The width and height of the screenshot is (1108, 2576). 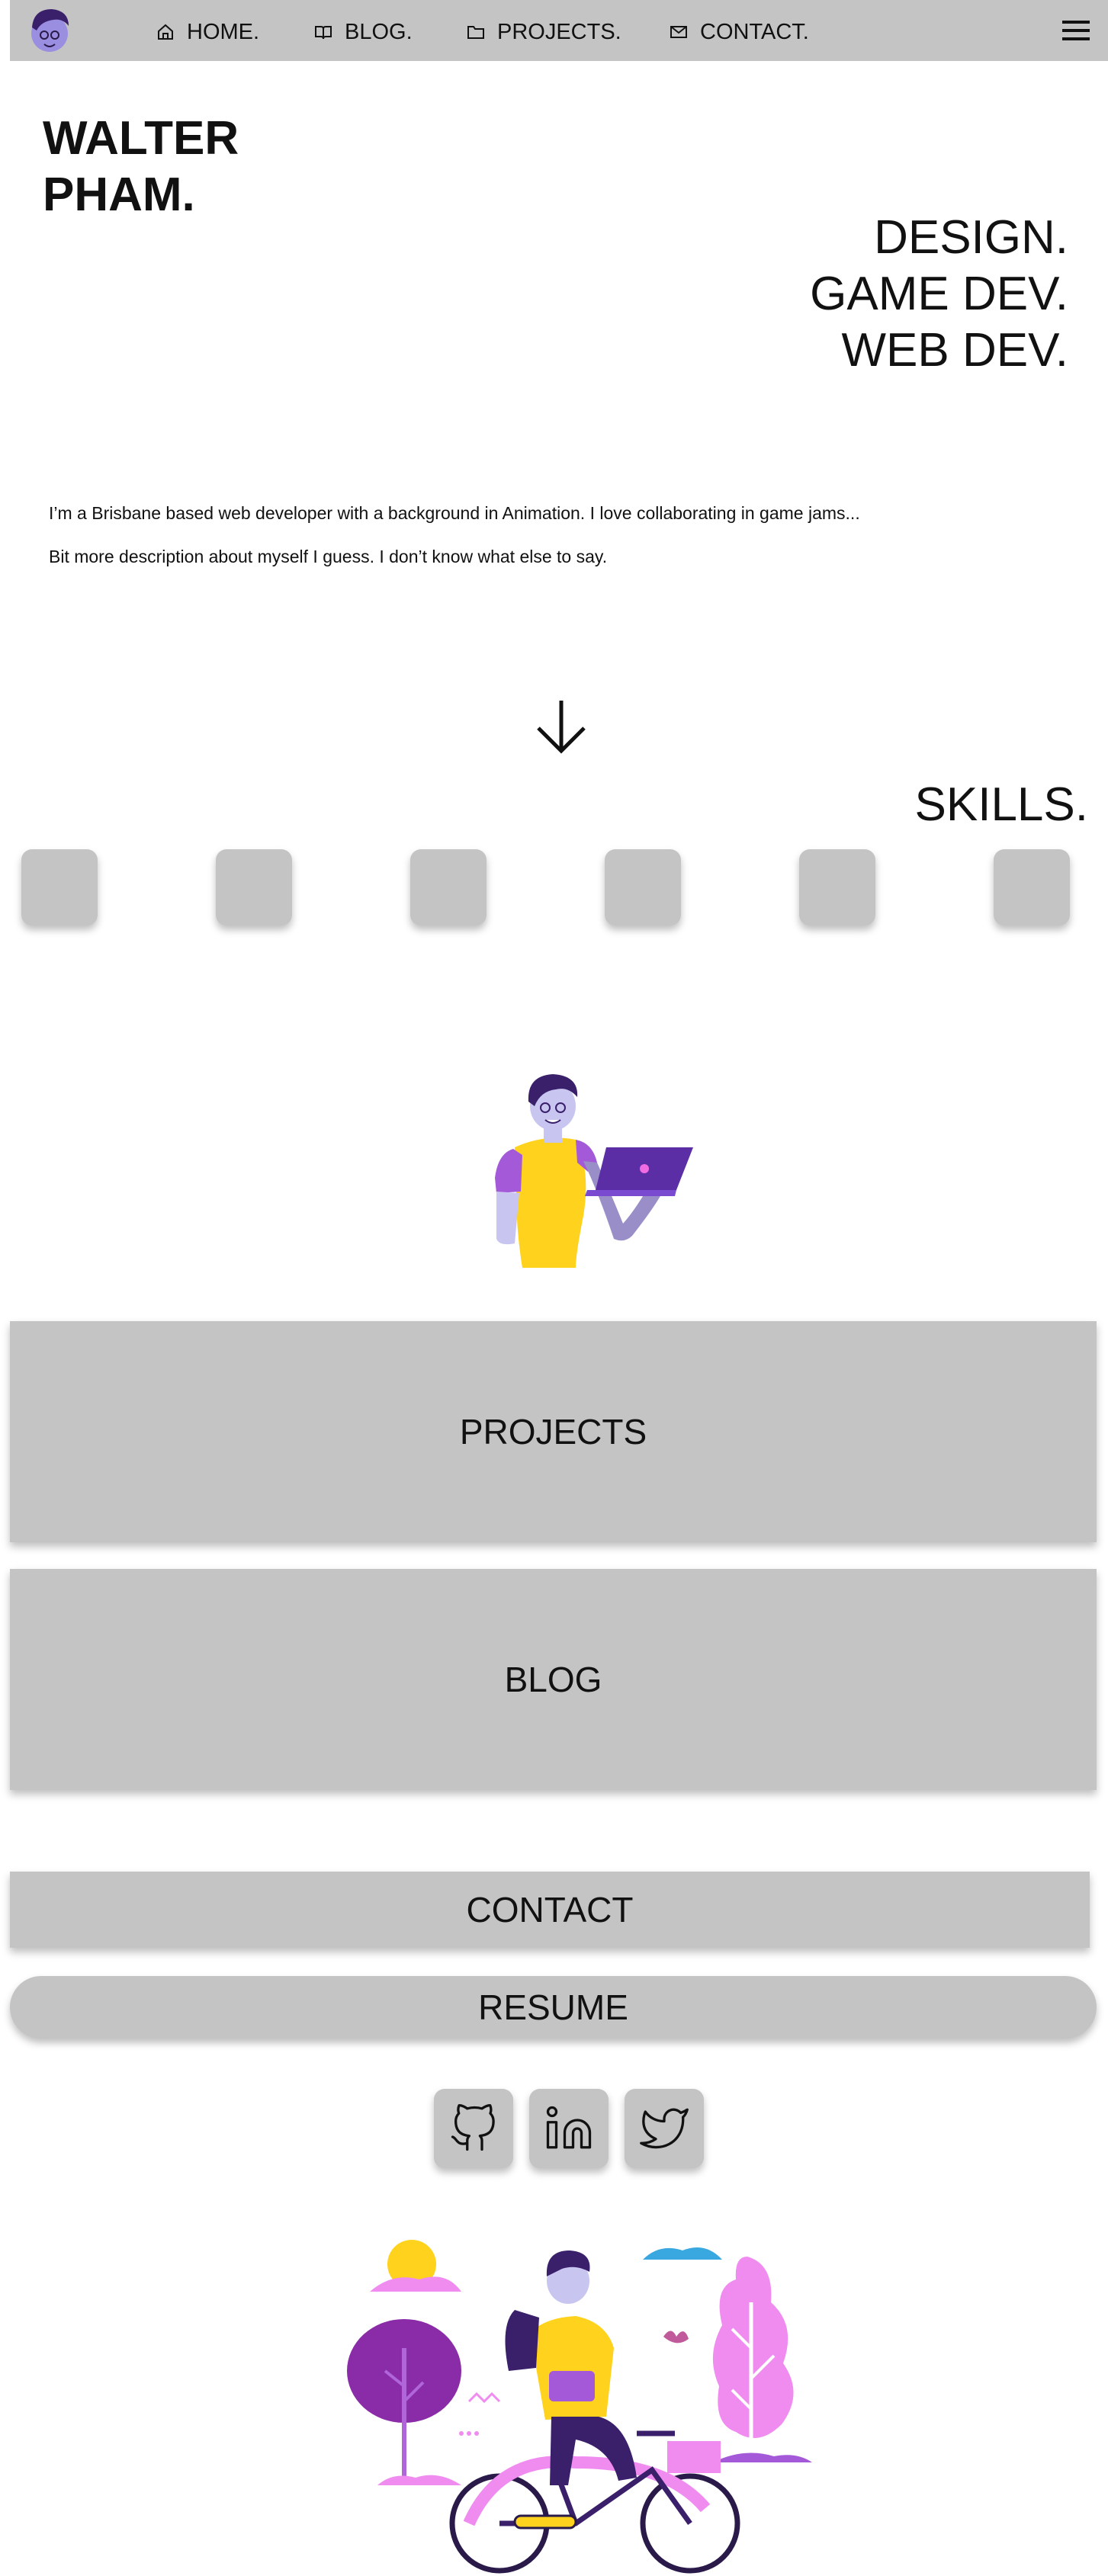 I want to click on tagline-game-dev: GAME DEV., so click(x=939, y=294).